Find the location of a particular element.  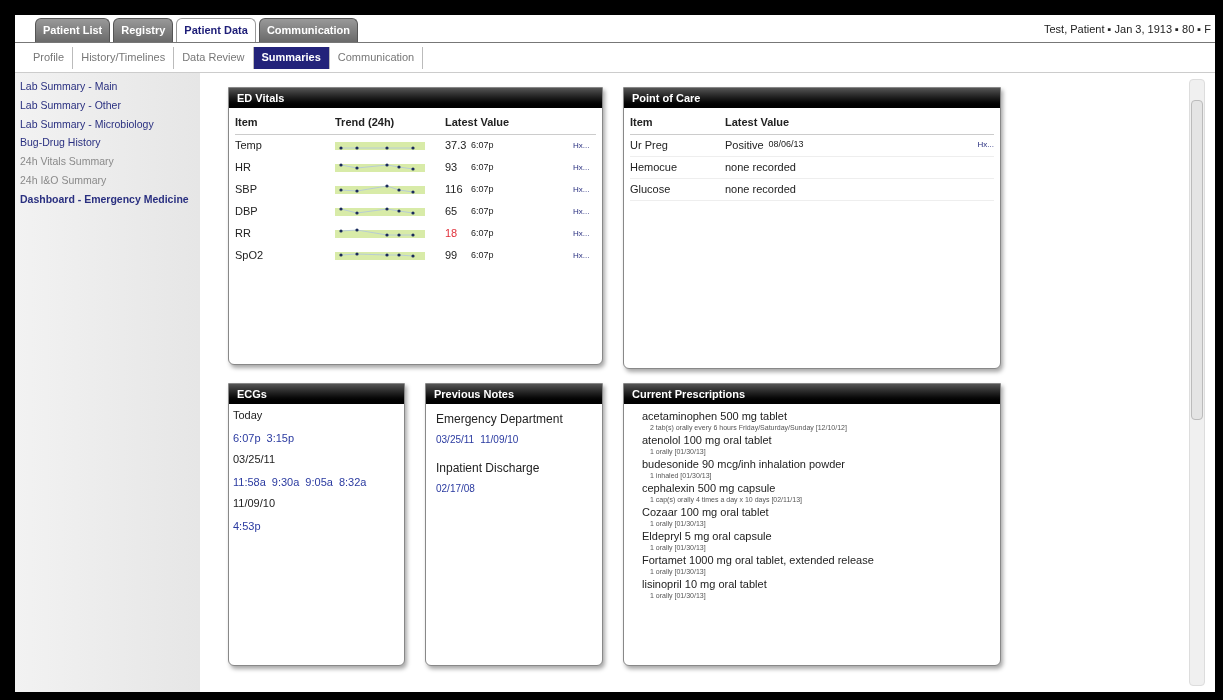

prescription-name: Fortamet 1000 mg oral tablet, extended release is located at coordinates (758, 560).